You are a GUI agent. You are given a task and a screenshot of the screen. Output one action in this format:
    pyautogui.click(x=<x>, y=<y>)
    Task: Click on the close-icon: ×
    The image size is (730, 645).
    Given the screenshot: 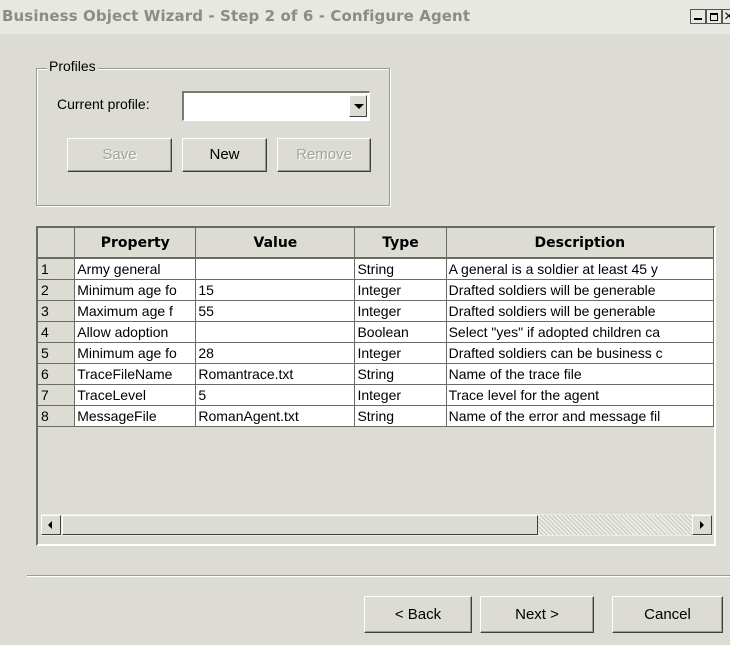 What is the action you would take?
    pyautogui.click(x=726, y=16)
    